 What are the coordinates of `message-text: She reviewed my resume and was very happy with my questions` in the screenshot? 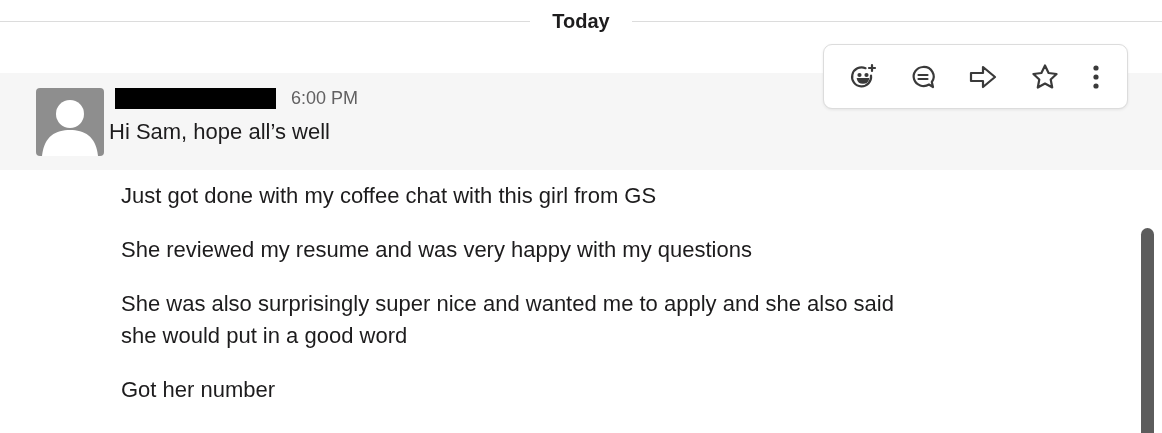 It's located at (437, 250).